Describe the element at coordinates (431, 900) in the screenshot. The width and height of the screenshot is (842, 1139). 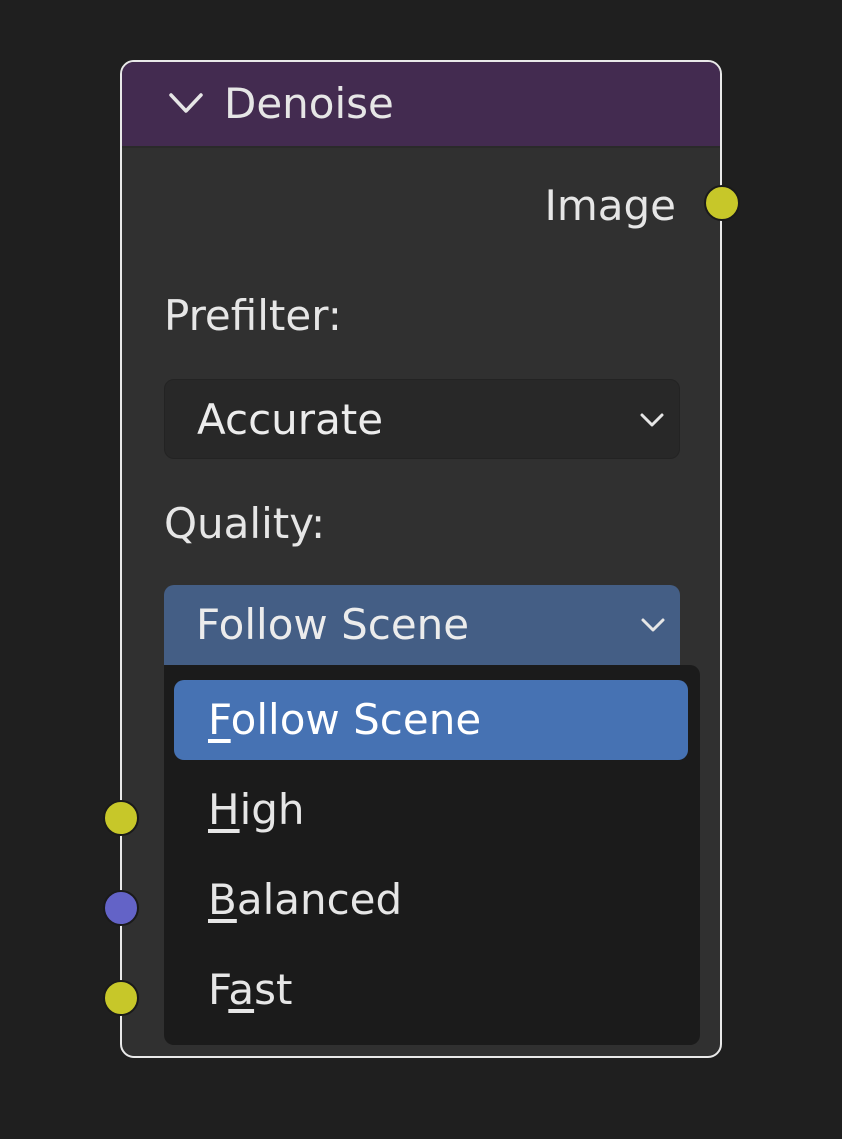
I see `menu-item-balanced: Balanced` at that location.